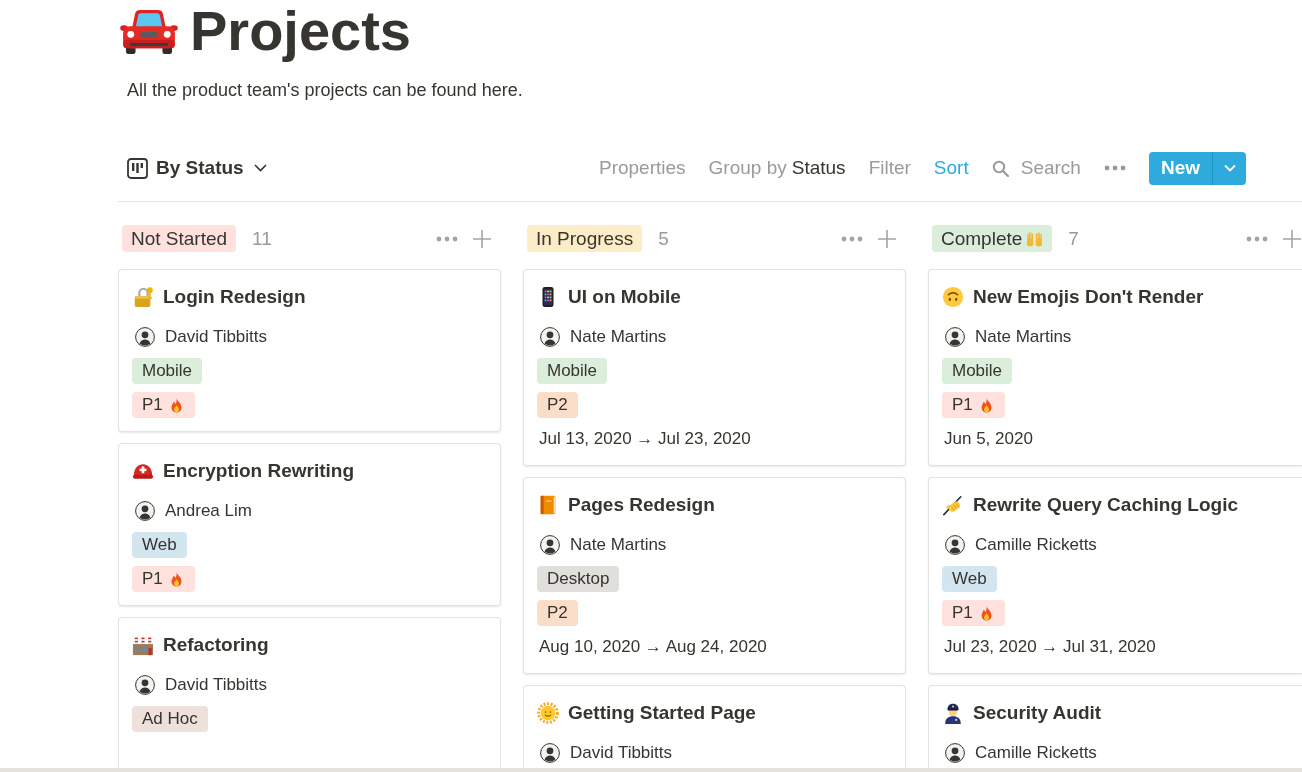 This screenshot has height=772, width=1302. Describe the element at coordinates (1037, 713) in the screenshot. I see `card-title: Security Audit` at that location.